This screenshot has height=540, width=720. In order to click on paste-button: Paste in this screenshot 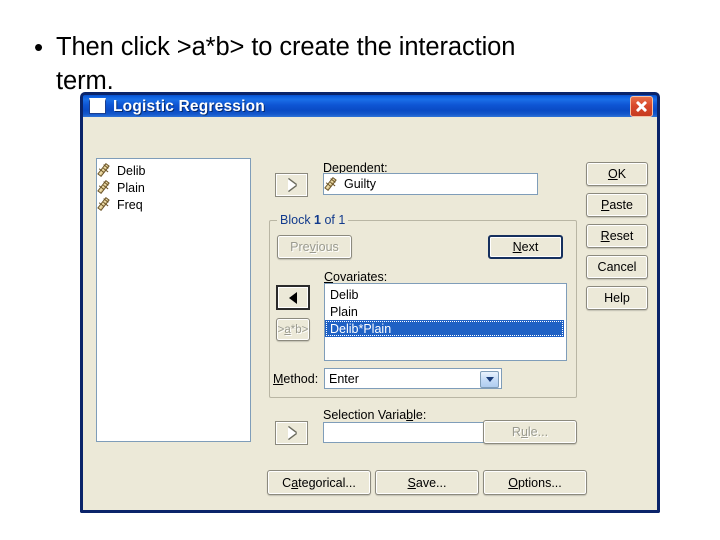, I will do `click(617, 205)`.